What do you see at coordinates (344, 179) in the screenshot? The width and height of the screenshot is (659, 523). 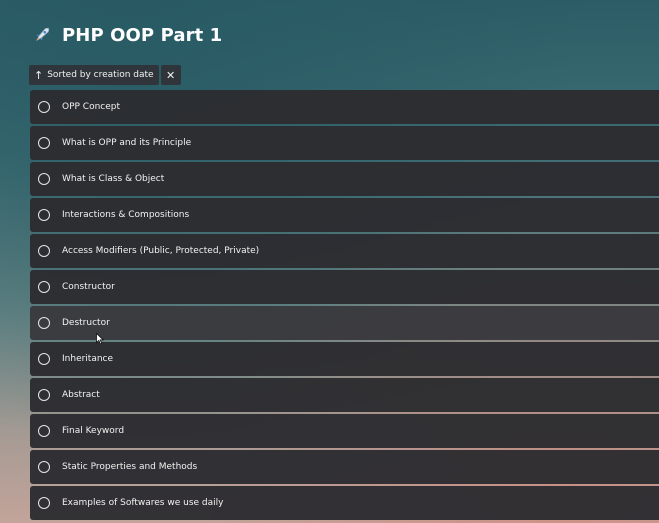 I see `task-row: What is Class & Object` at bounding box center [344, 179].